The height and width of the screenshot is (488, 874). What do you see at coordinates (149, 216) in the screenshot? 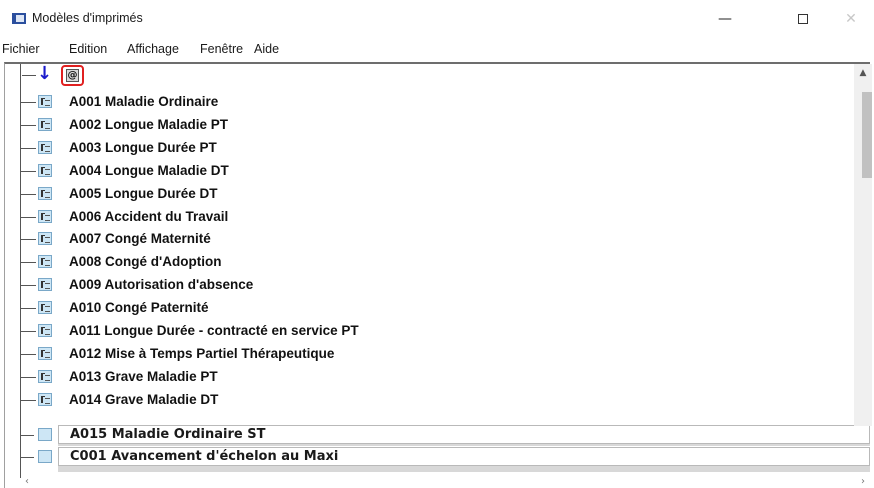
I see `tree-item-label: A006 Accident du Travail` at bounding box center [149, 216].